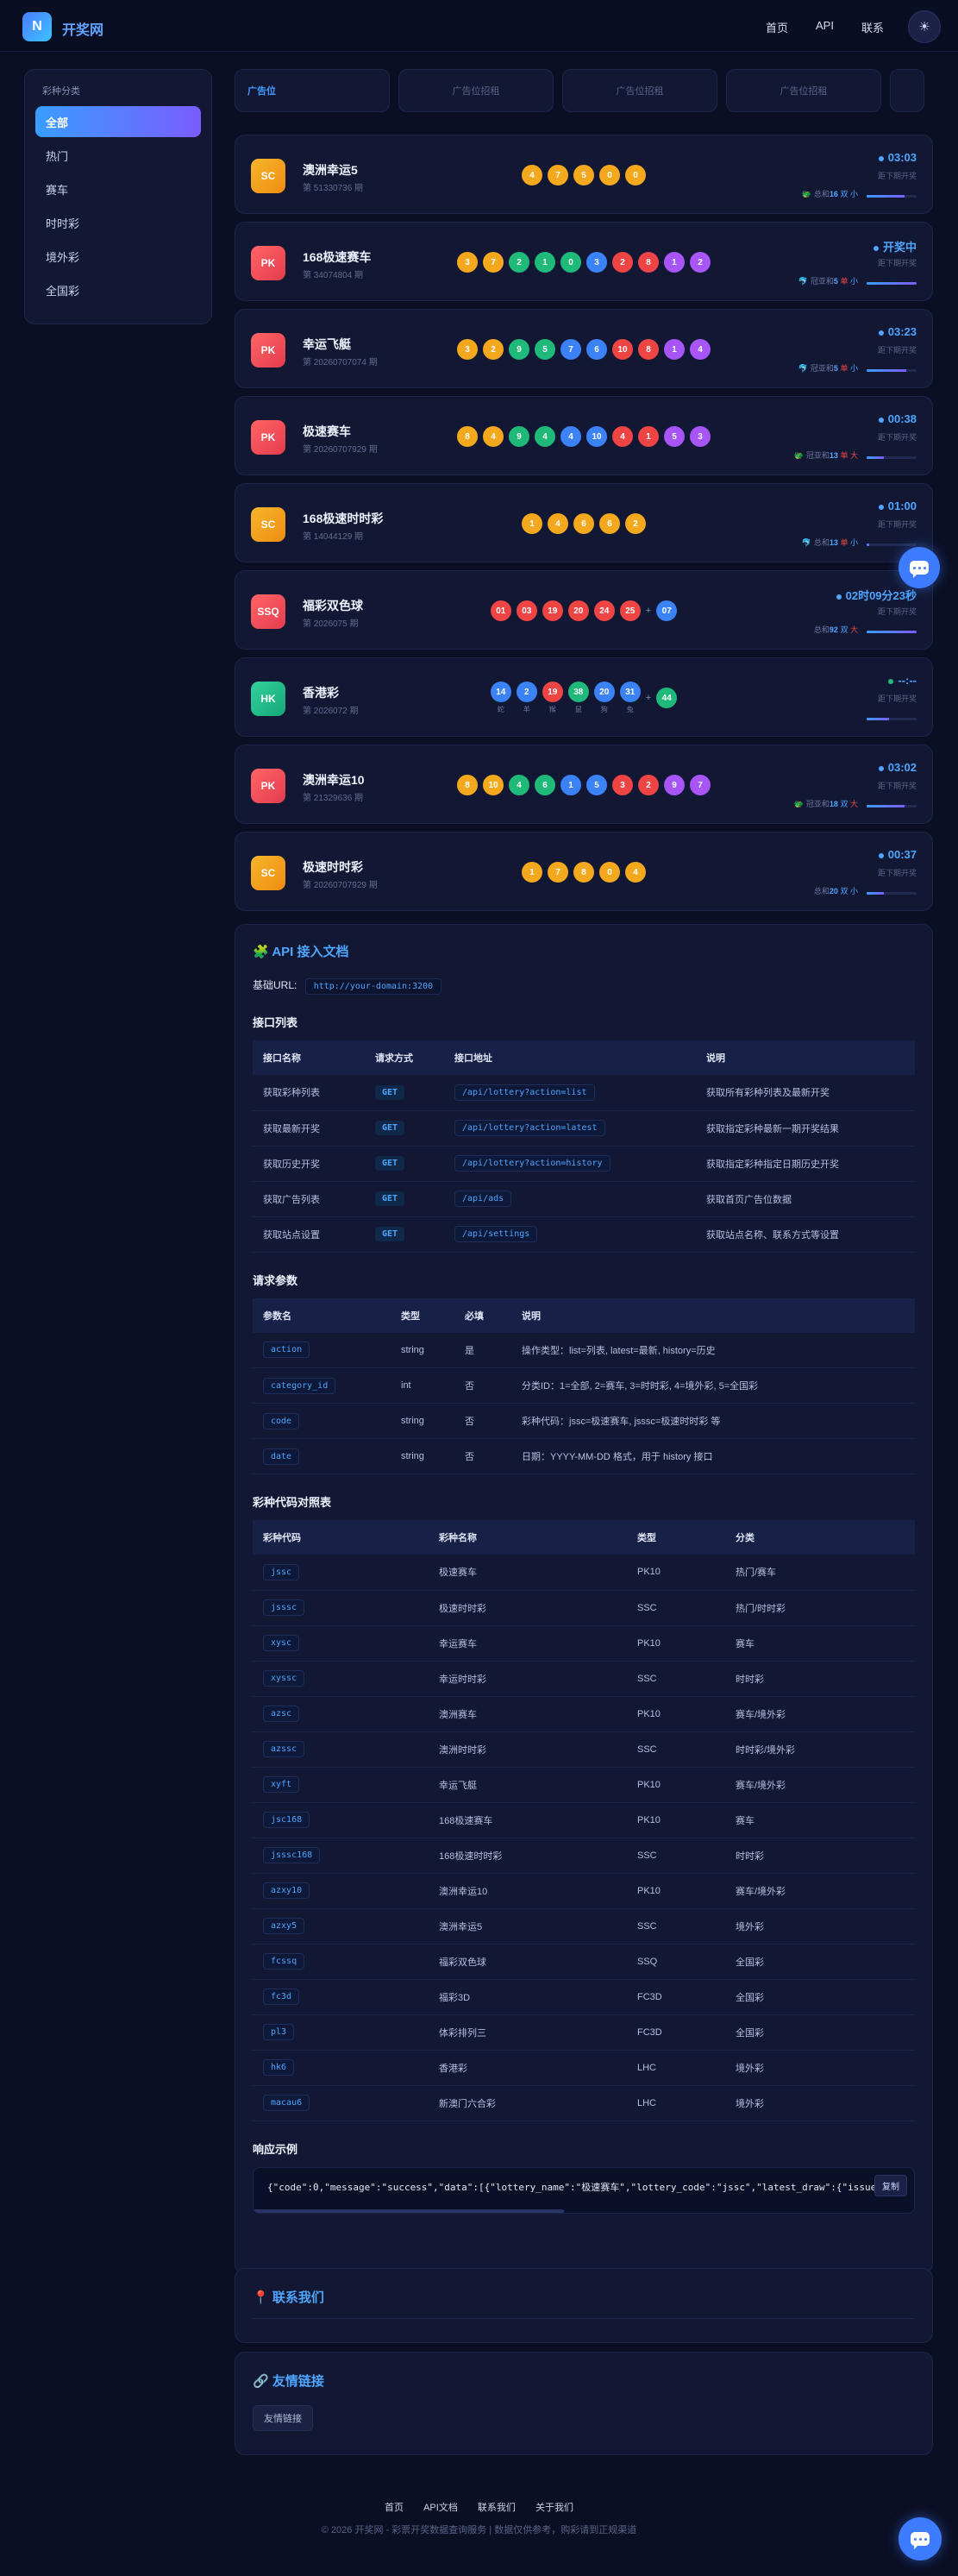  What do you see at coordinates (528, 1573) in the screenshot?
I see `lottery-code-name: 极速赛车` at bounding box center [528, 1573].